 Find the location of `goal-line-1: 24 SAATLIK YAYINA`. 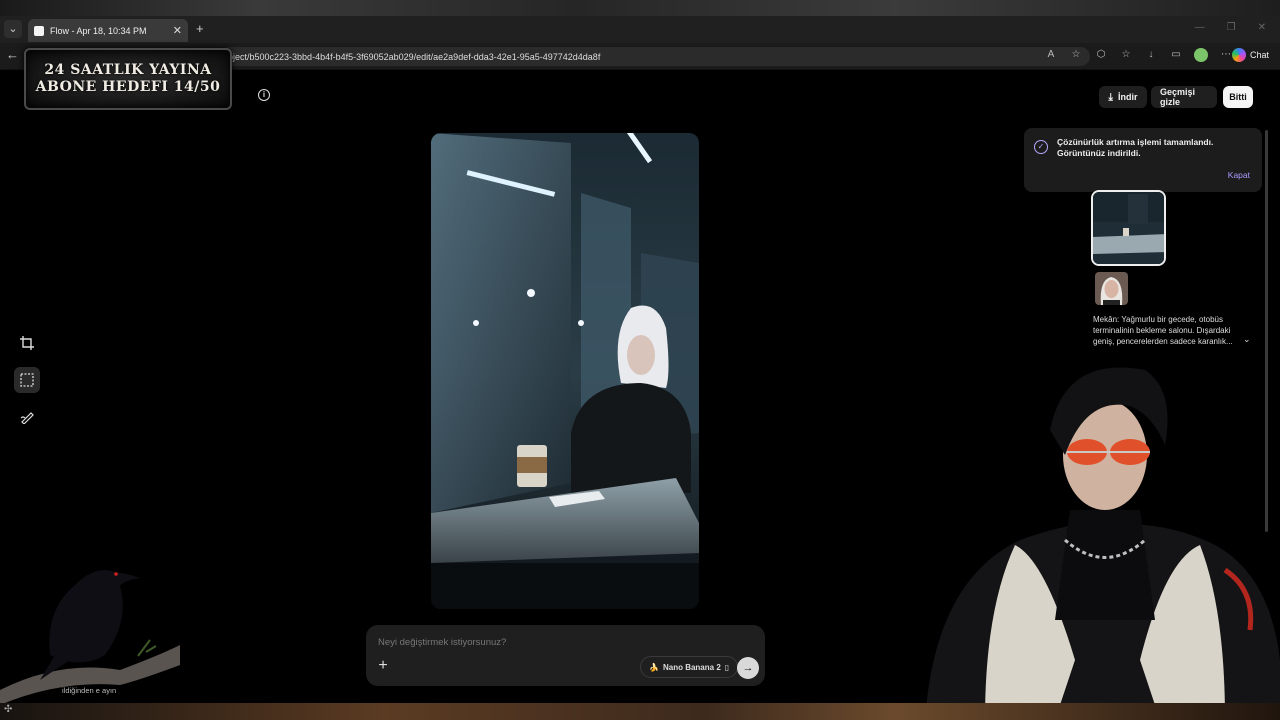

goal-line-1: 24 SAATLIK YAYINA is located at coordinates (128, 70).